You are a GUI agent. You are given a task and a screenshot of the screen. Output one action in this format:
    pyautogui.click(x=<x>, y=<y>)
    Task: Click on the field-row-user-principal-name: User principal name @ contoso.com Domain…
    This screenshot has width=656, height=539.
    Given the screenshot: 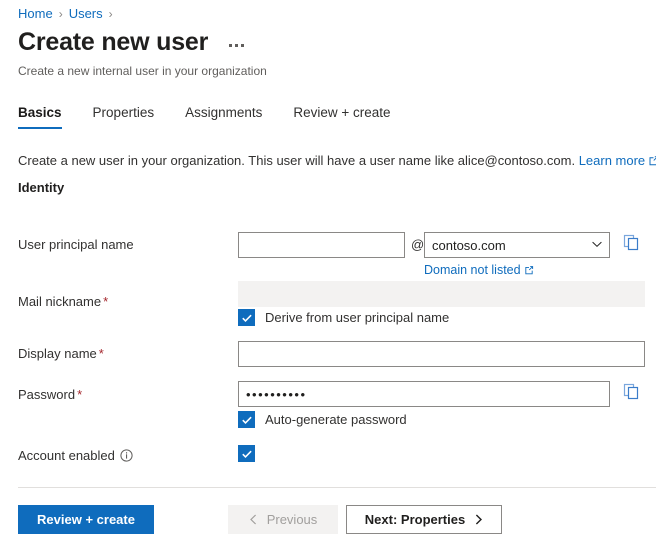 What is the action you would take?
    pyautogui.click(x=328, y=255)
    